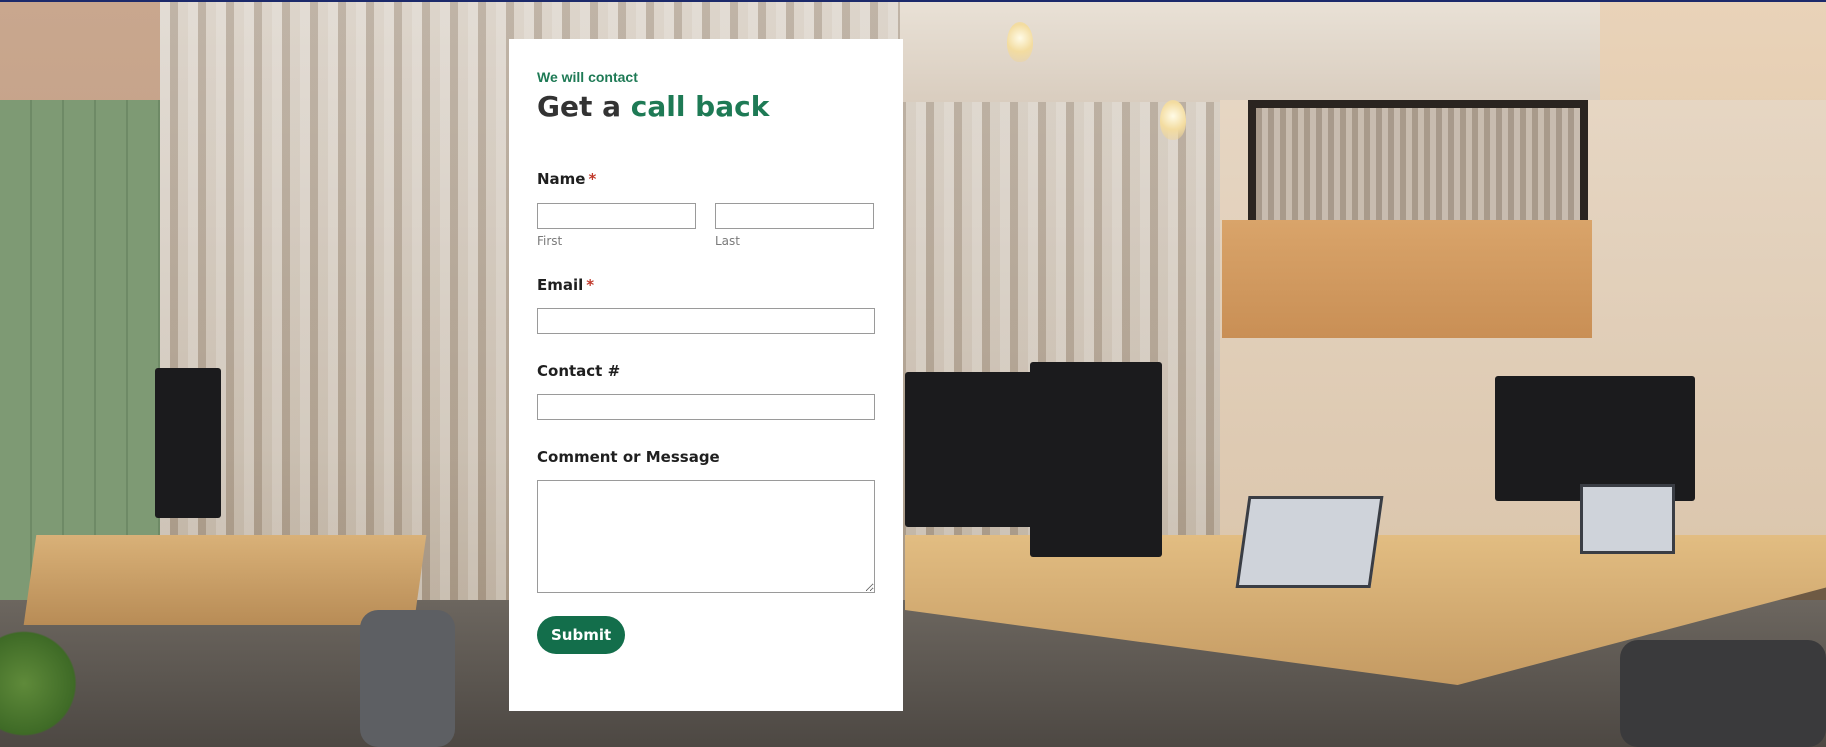 This screenshot has width=1826, height=747. What do you see at coordinates (560, 285) in the screenshot?
I see `email-label-text: Email` at bounding box center [560, 285].